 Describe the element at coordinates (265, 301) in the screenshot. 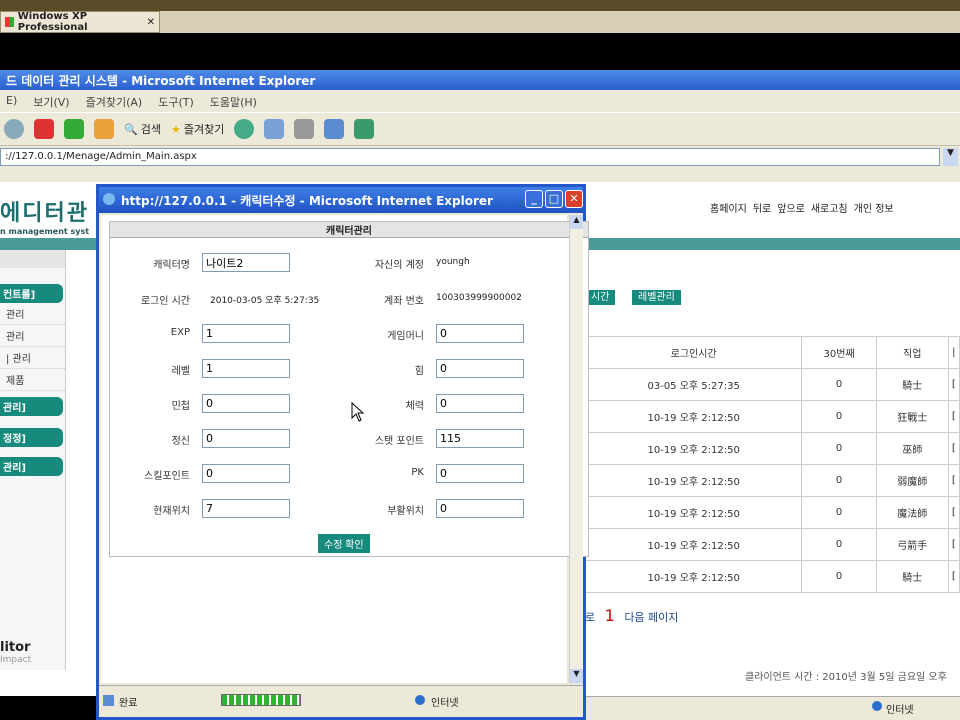

I see `login-value: 2010-03-05 오후 5:27:35` at that location.